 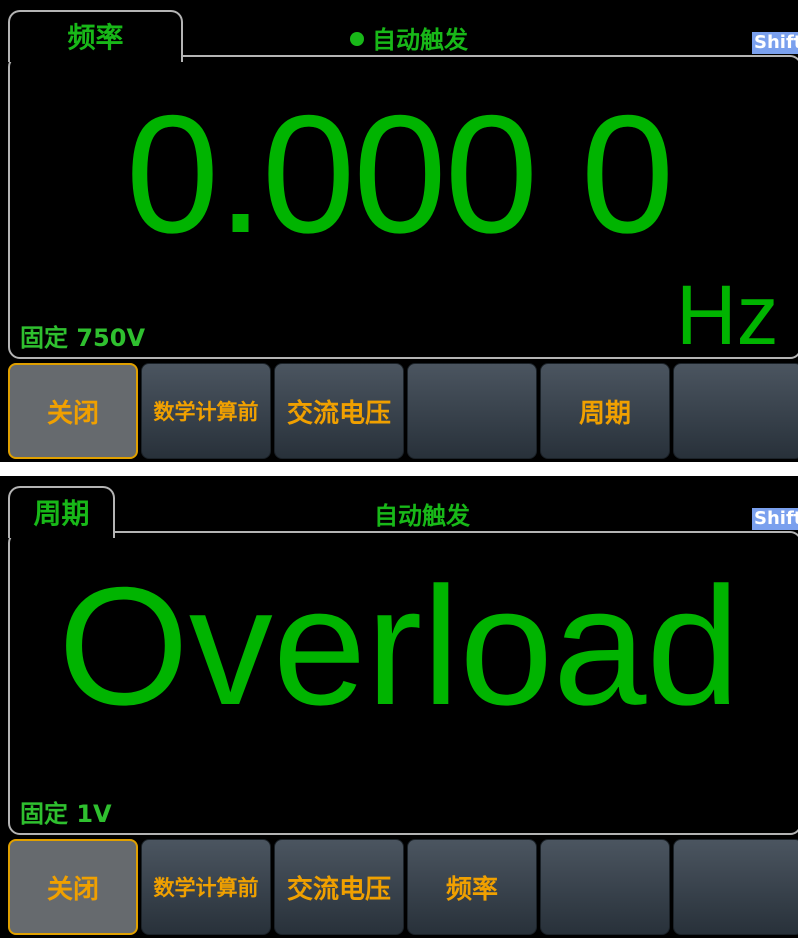 I want to click on measurement-reading: 0.000 0, so click(x=400, y=174).